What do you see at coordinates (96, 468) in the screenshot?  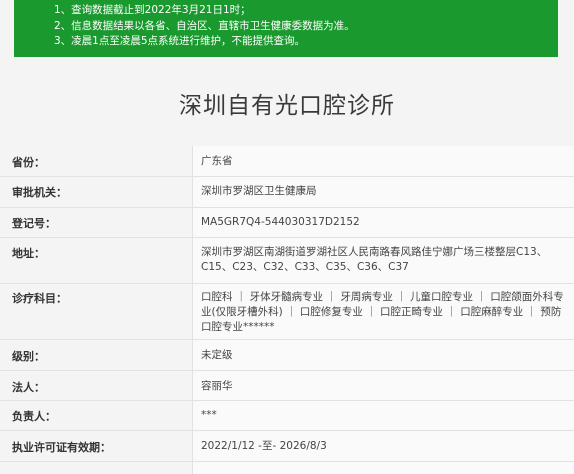 I see `blank-label-cell` at bounding box center [96, 468].